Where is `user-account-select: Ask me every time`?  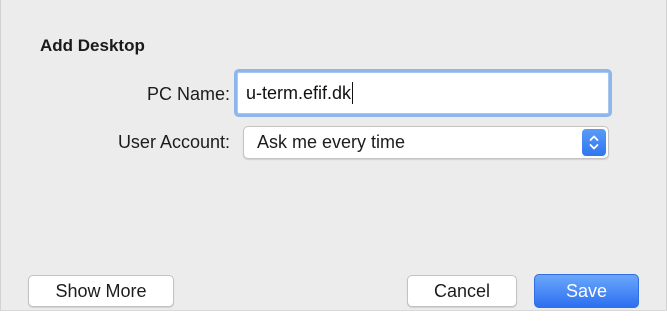
user-account-select: Ask me every time is located at coordinates (426, 142).